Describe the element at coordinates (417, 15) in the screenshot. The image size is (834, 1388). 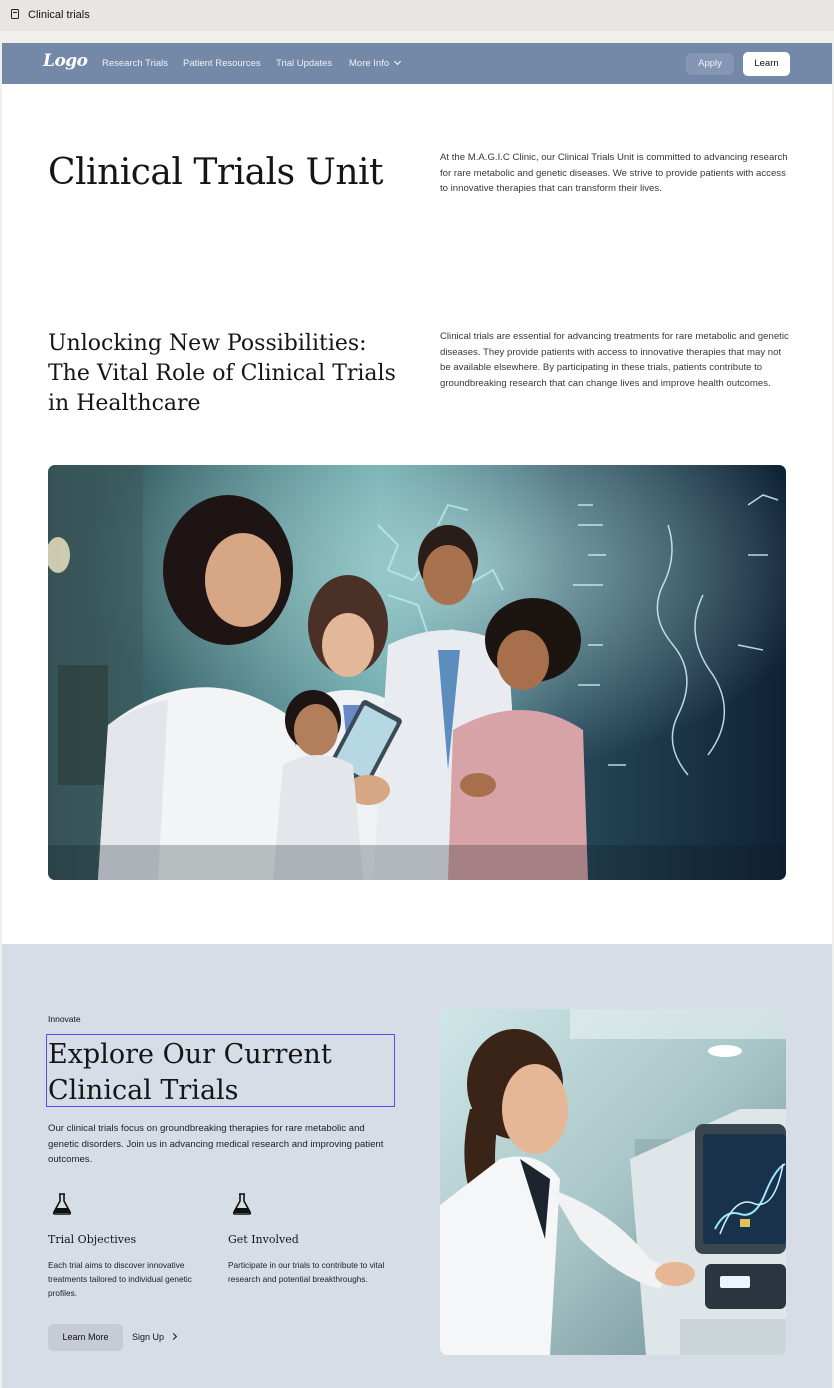
I see `browser-tab-bar: Clinical trials` at that location.